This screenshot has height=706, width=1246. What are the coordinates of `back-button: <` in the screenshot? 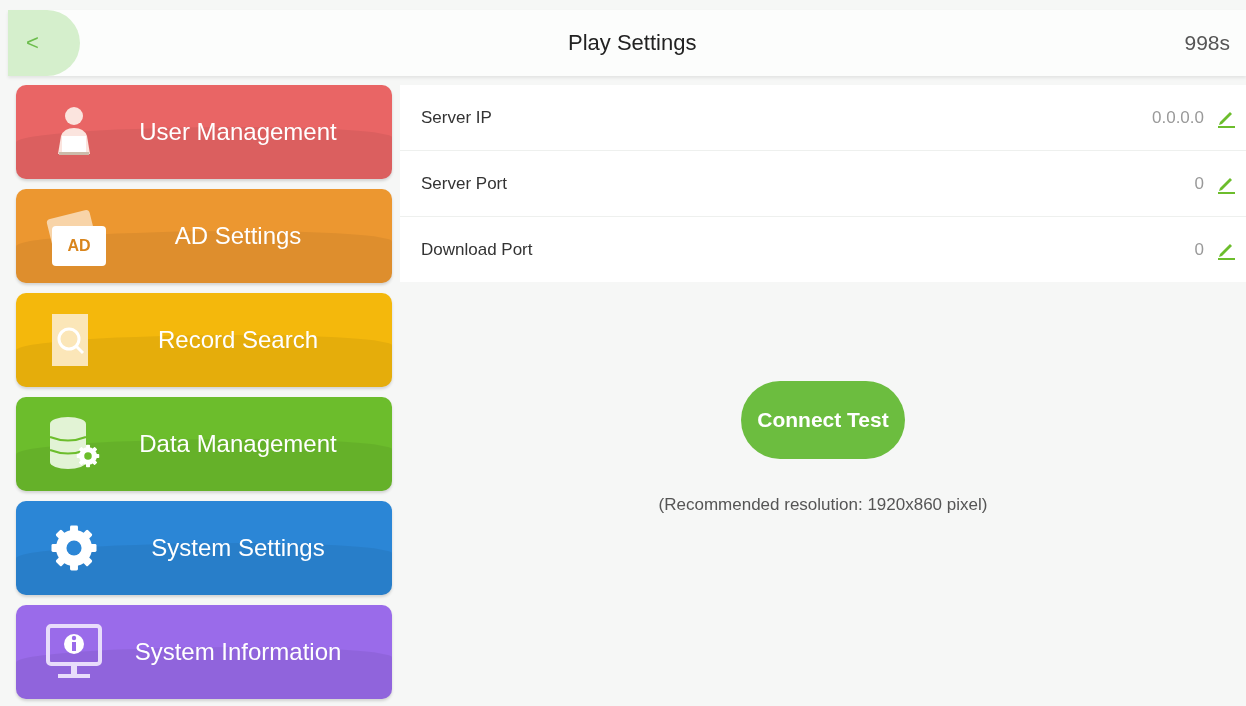 It's located at (44, 43).